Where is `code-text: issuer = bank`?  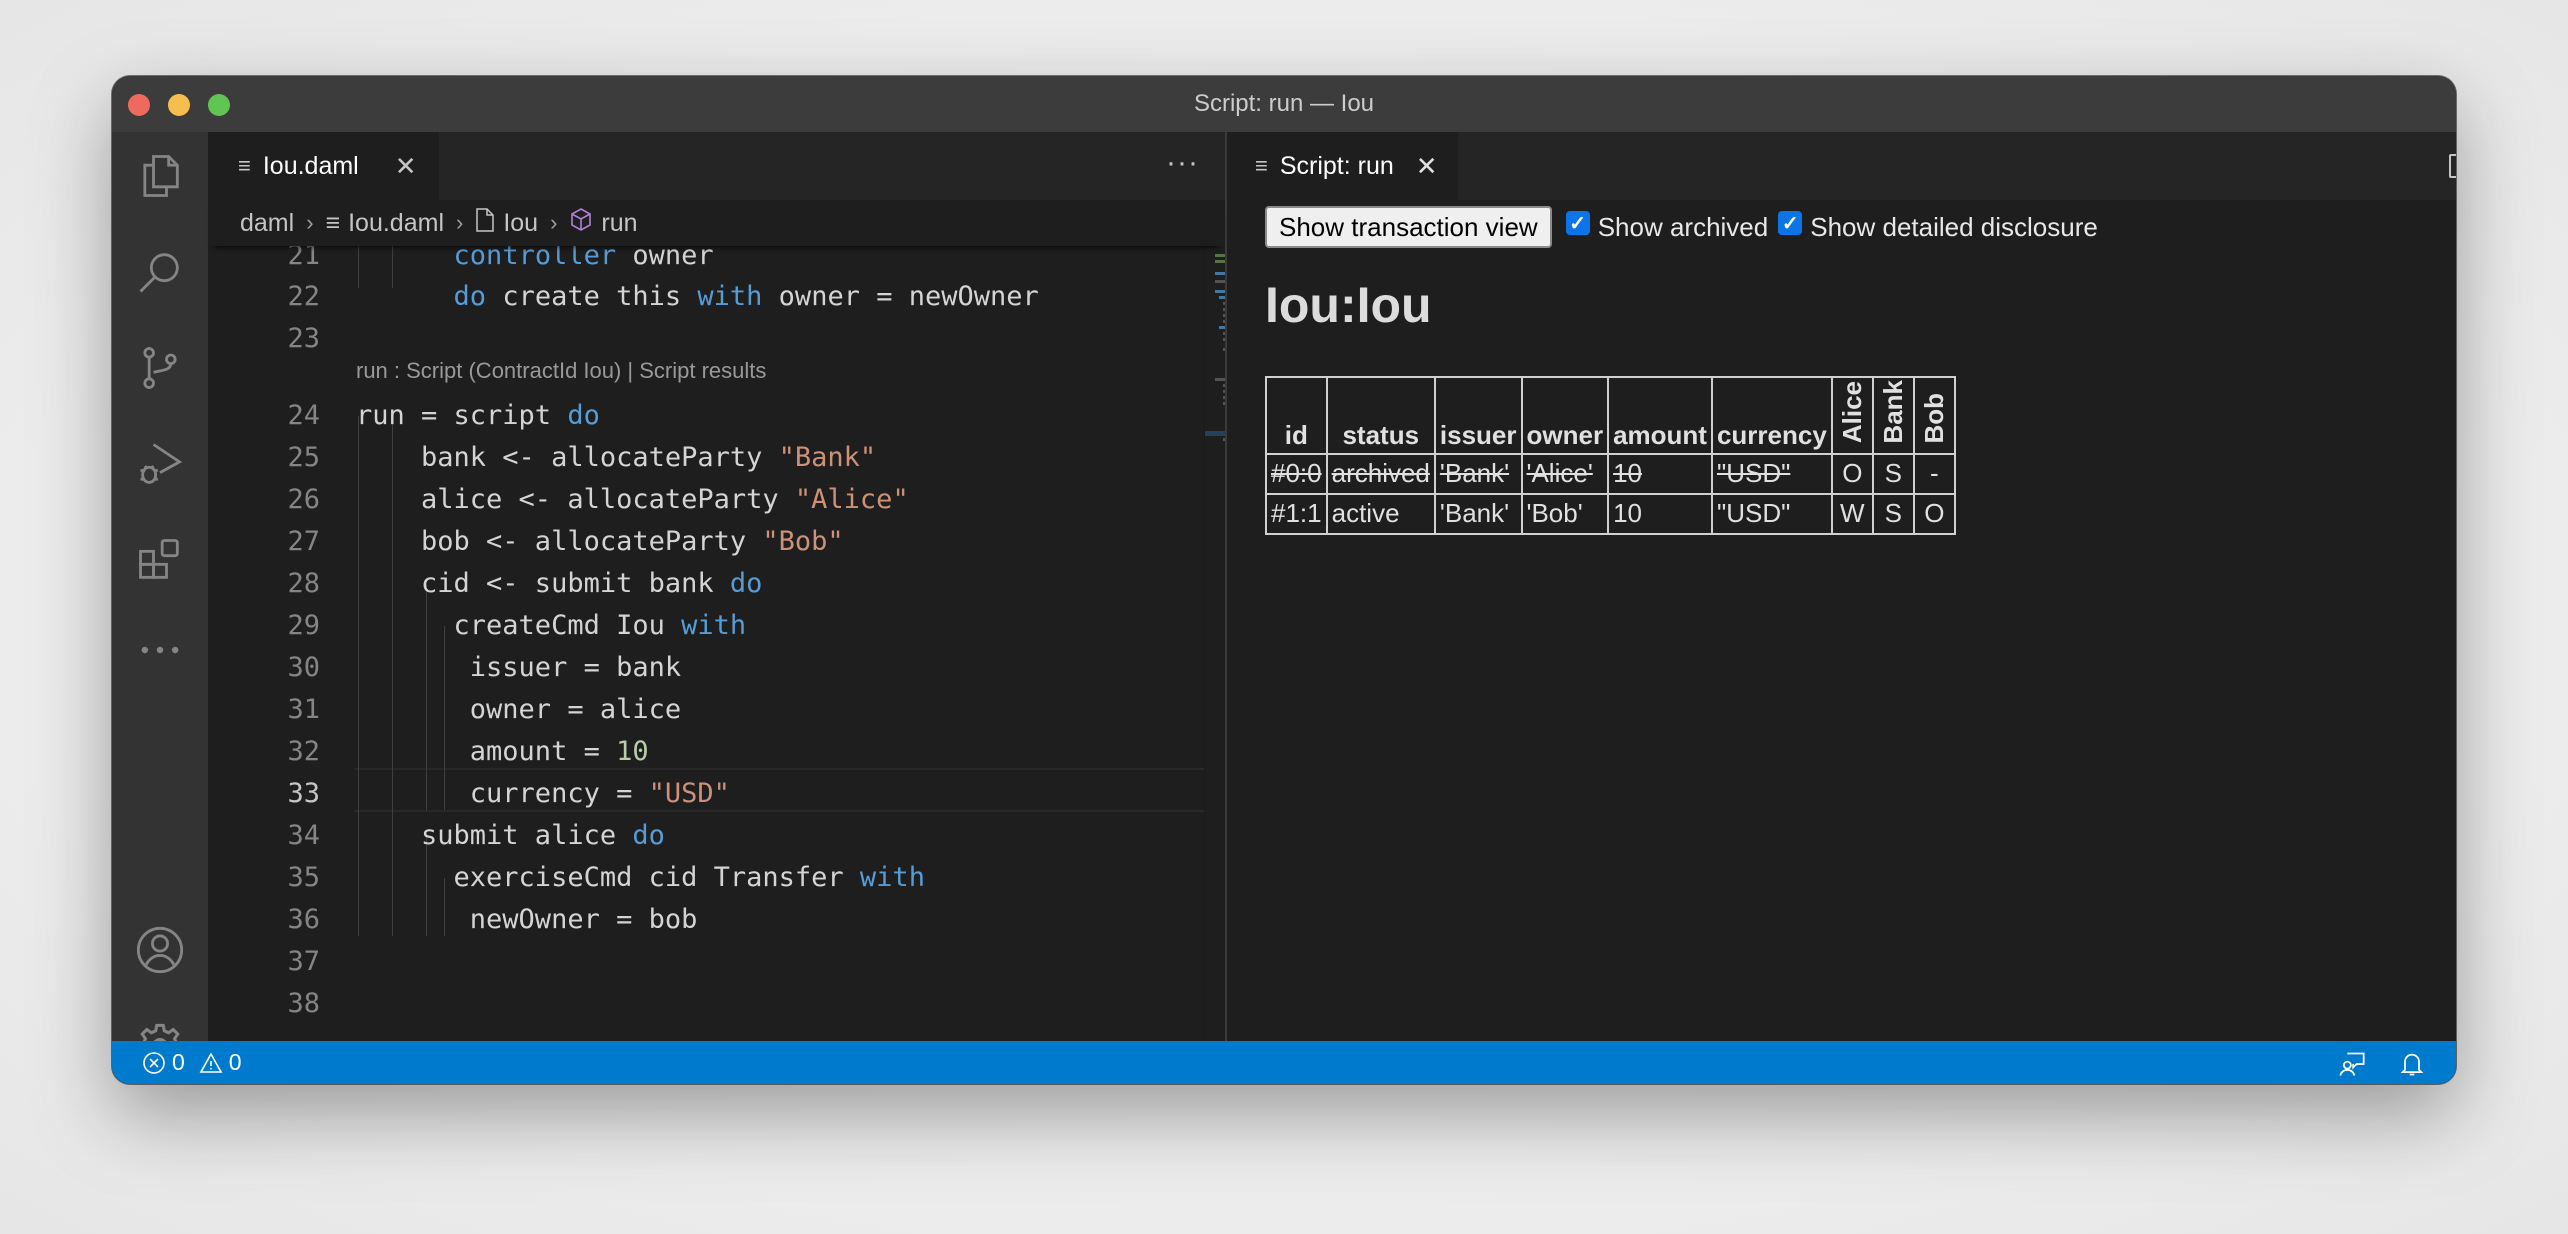 code-text: issuer = bank is located at coordinates (518, 667).